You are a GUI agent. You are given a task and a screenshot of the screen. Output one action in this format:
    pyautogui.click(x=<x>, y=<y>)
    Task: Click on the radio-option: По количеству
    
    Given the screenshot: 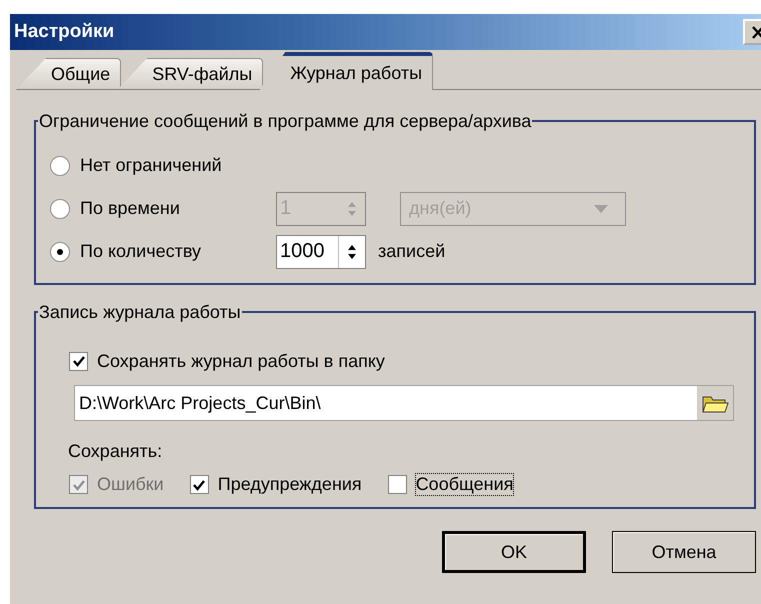 What is the action you would take?
    pyautogui.click(x=163, y=251)
    